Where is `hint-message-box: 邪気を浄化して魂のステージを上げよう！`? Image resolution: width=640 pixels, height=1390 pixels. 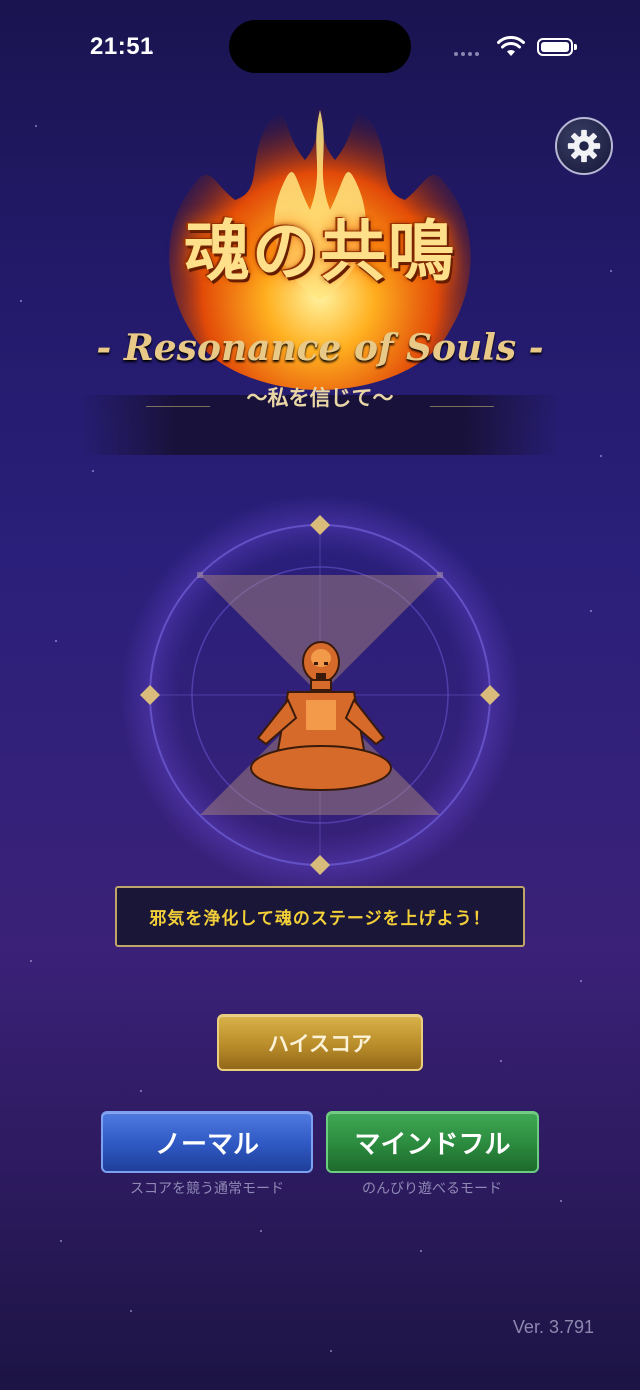
hint-message-box: 邪気を浄化して魂のステージを上げよう！ is located at coordinates (320, 916).